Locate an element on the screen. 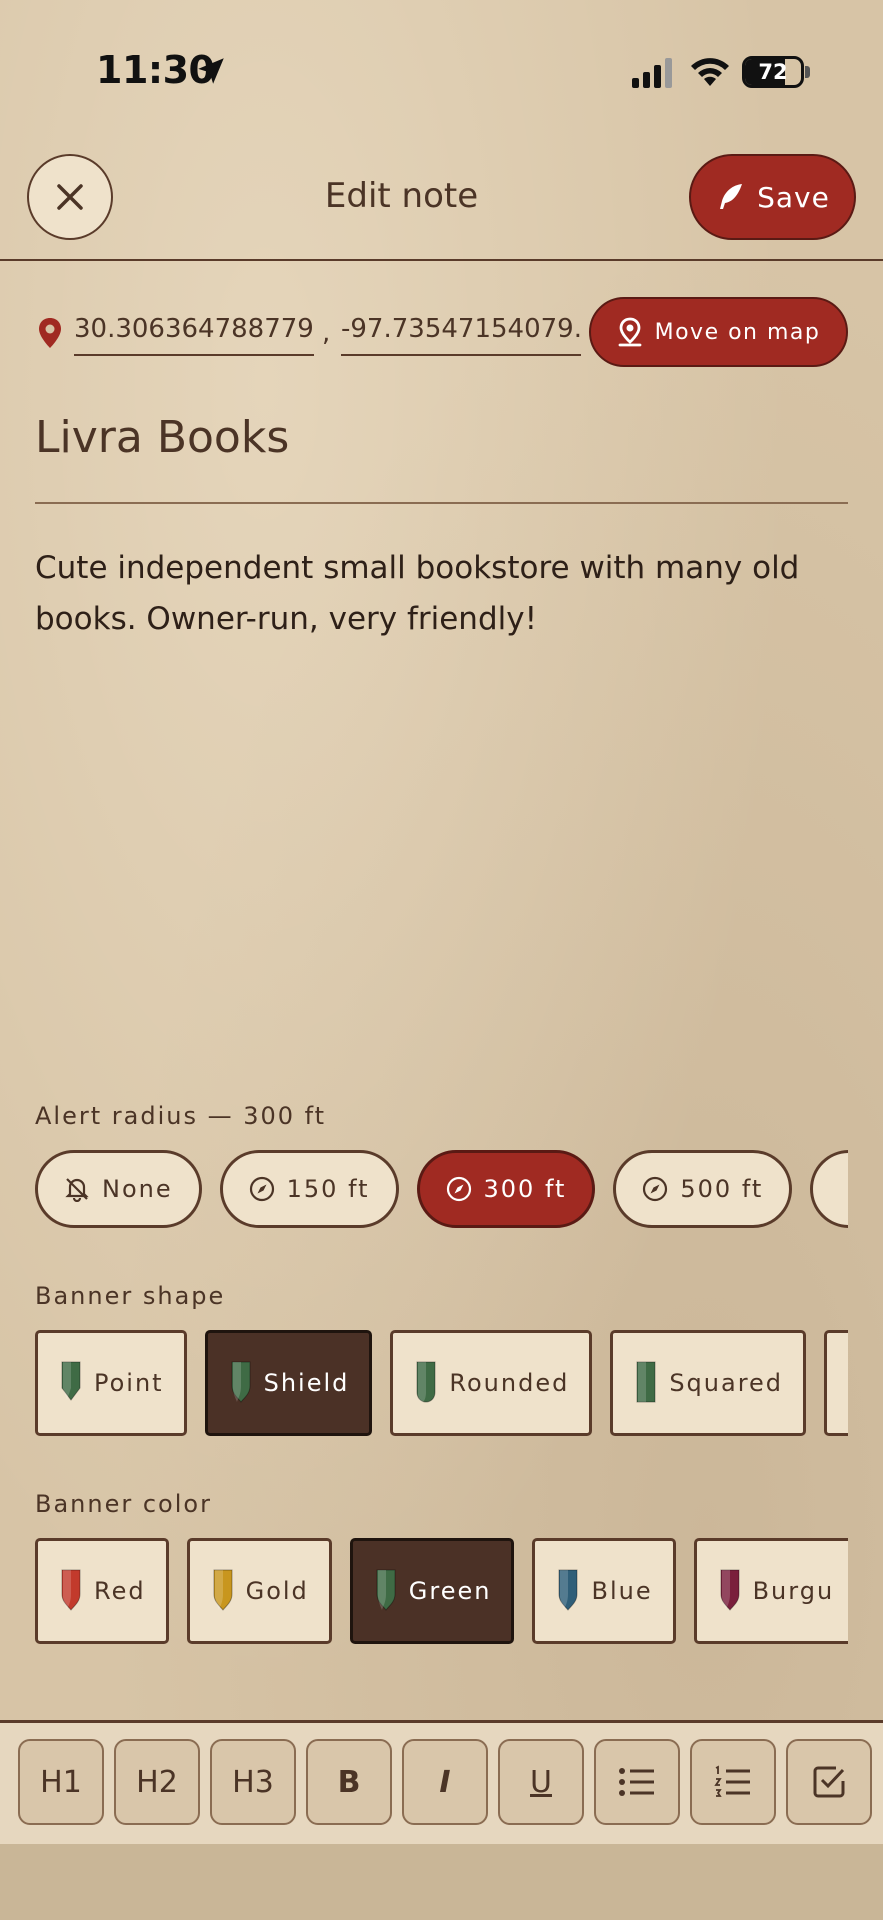  banner-color-label: Blue is located at coordinates (622, 1591).